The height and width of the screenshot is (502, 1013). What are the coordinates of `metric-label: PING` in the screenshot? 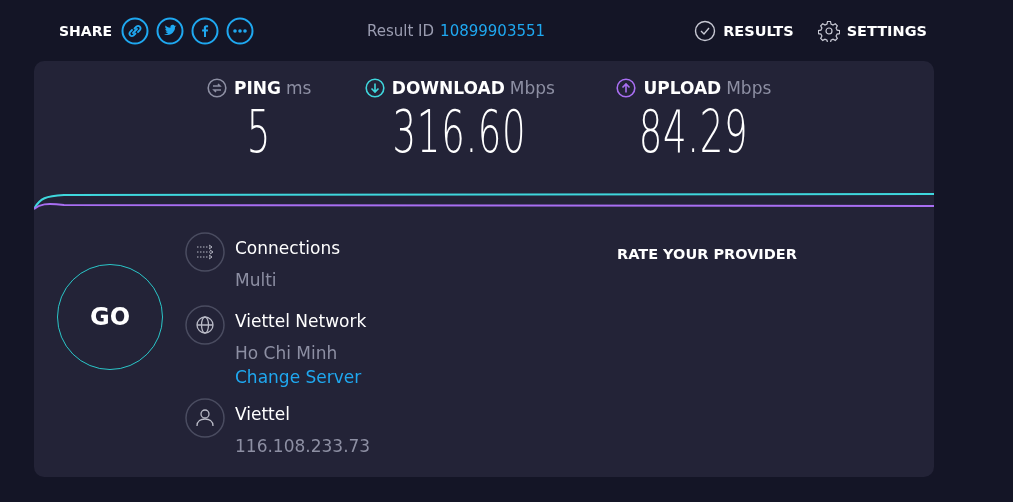 It's located at (257, 88).